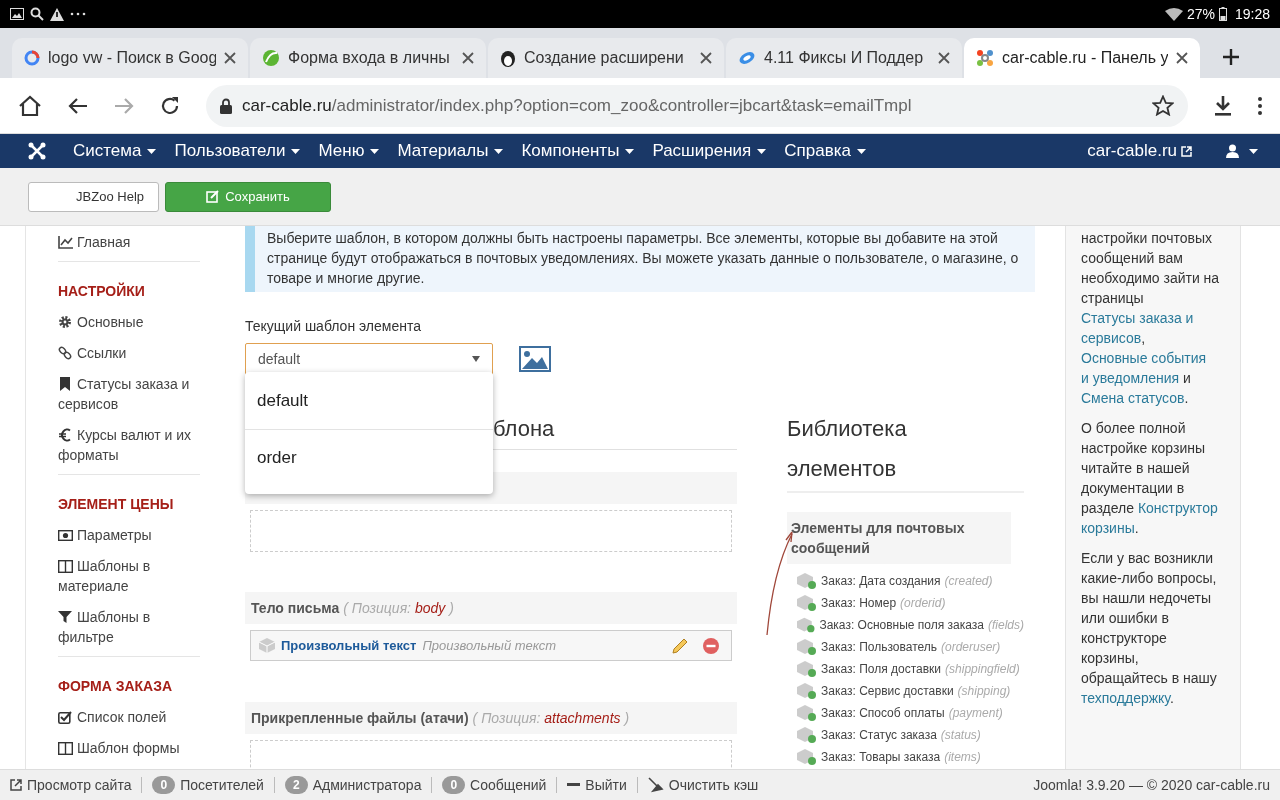 The width and height of the screenshot is (1280, 800). I want to click on remove-icon, so click(711, 645).